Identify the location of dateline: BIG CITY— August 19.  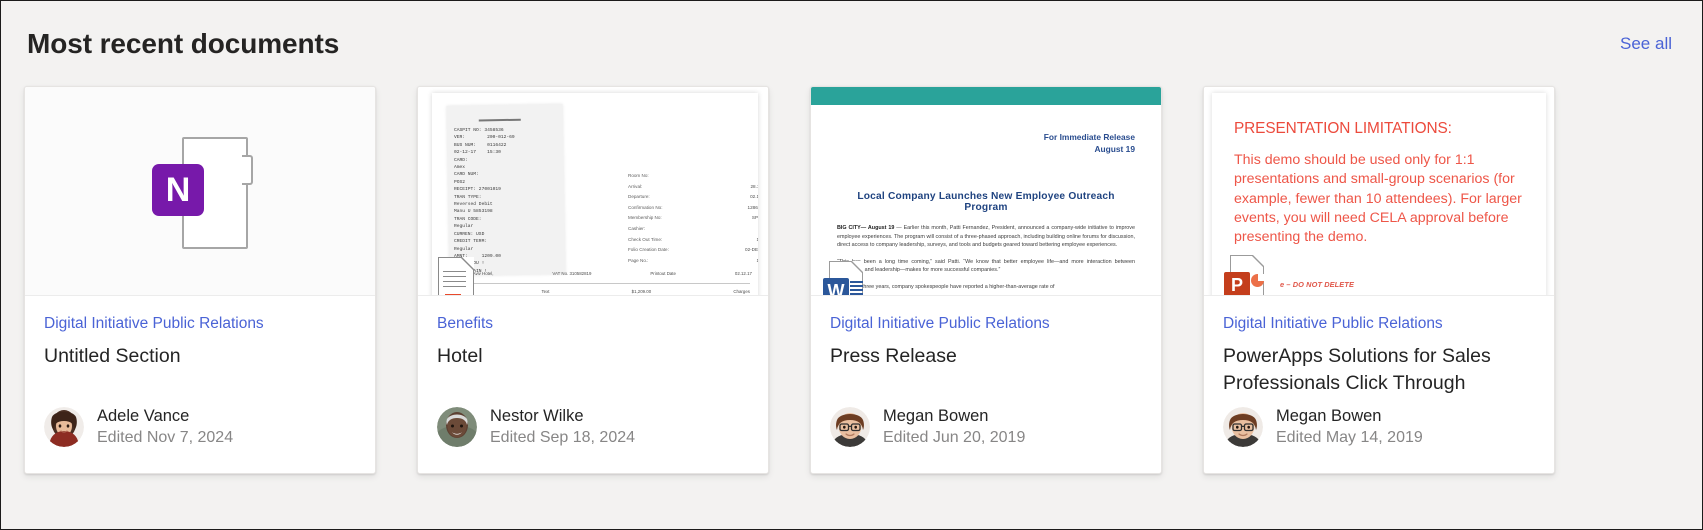
(866, 228).